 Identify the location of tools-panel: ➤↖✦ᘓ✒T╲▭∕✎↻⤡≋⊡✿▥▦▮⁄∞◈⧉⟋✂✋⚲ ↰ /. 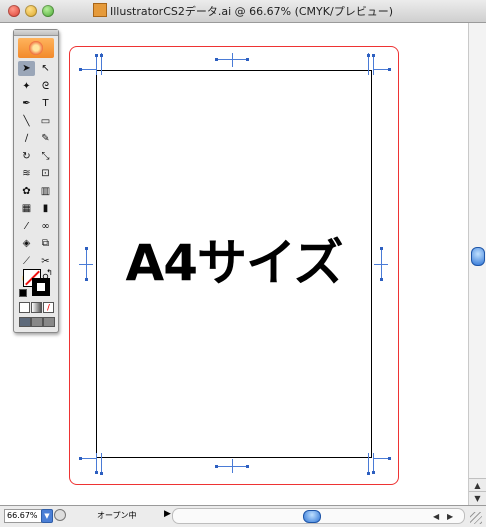
(36, 181).